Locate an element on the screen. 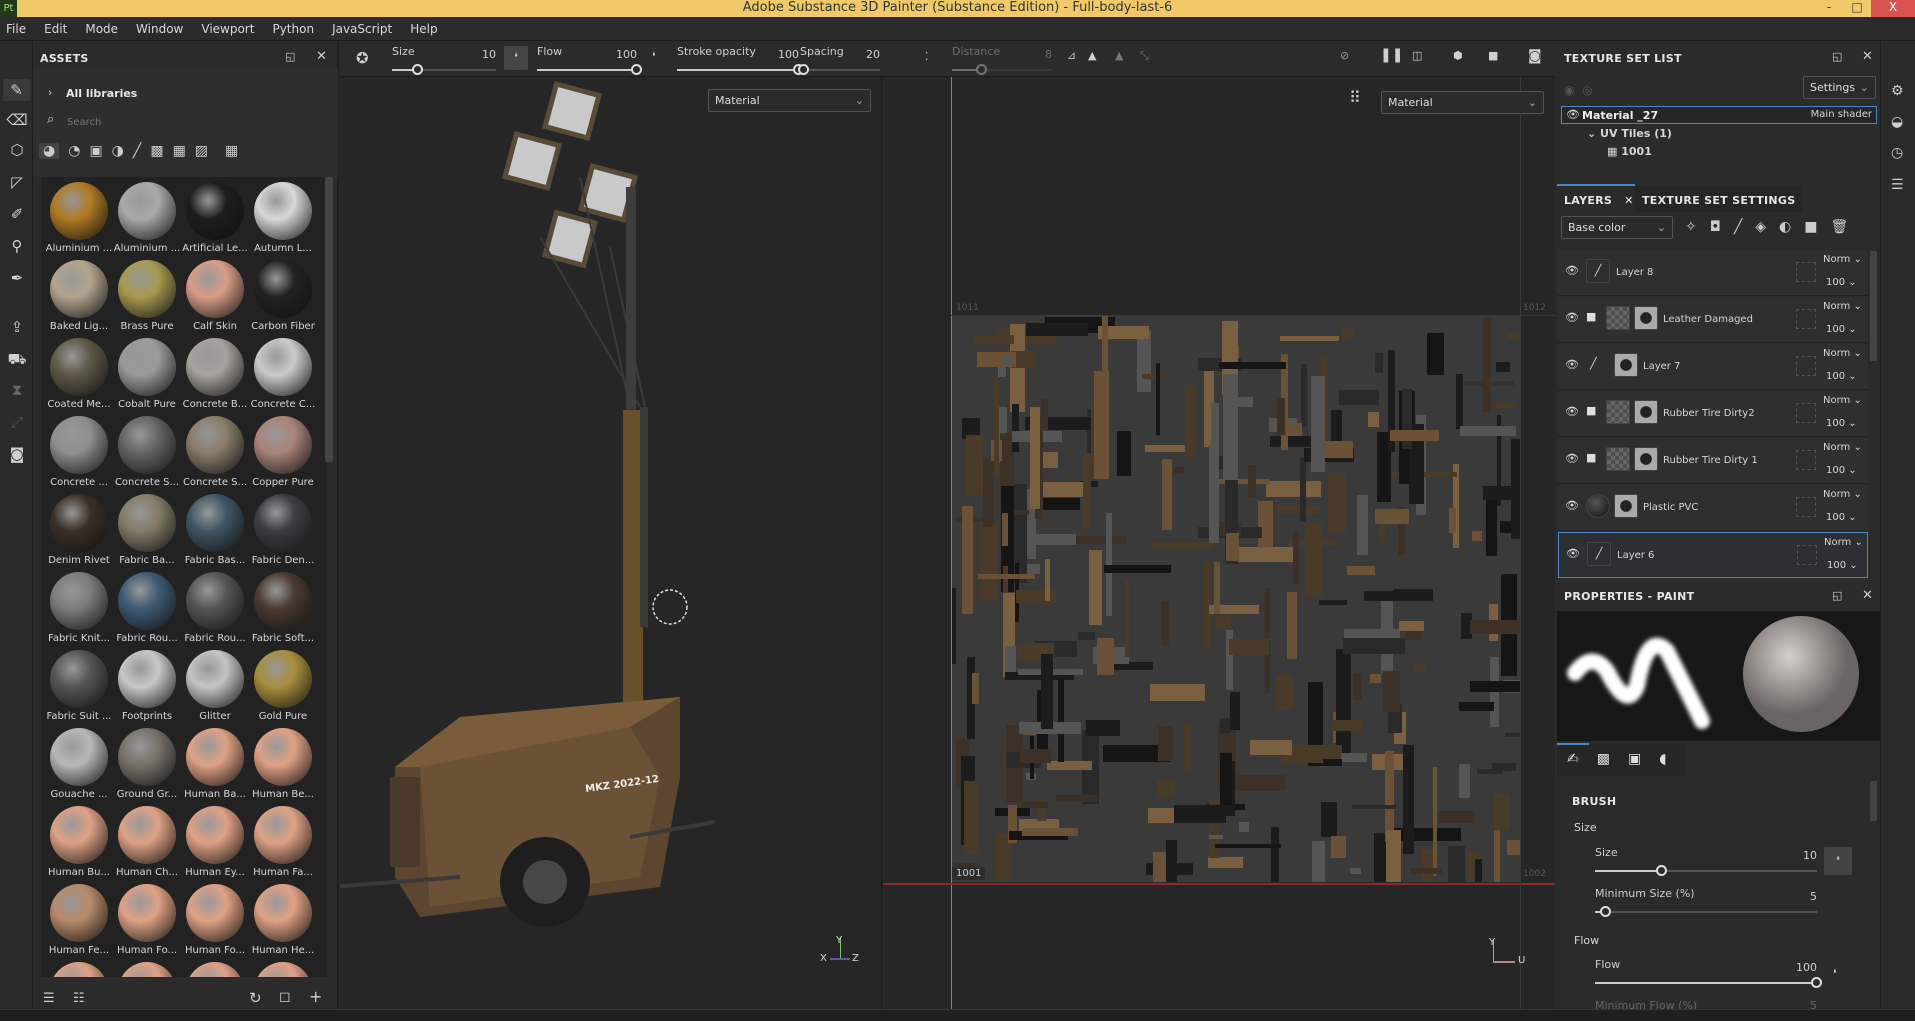  layer-row: 👁 Plastic PVC Norm ⌄ 100 ⌄ is located at coordinates (1713, 508).